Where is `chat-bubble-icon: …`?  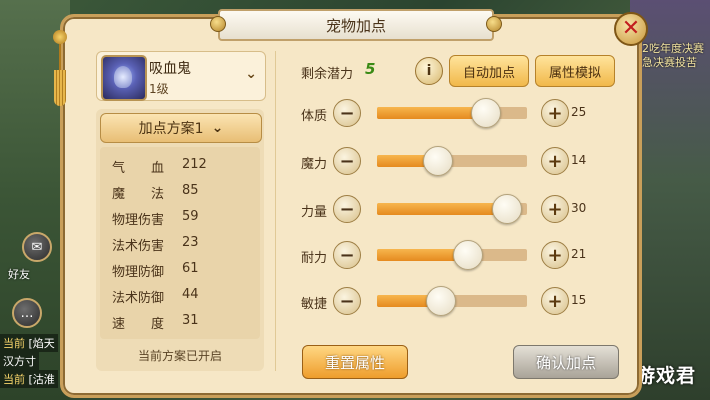 chat-bubble-icon: … is located at coordinates (27, 313).